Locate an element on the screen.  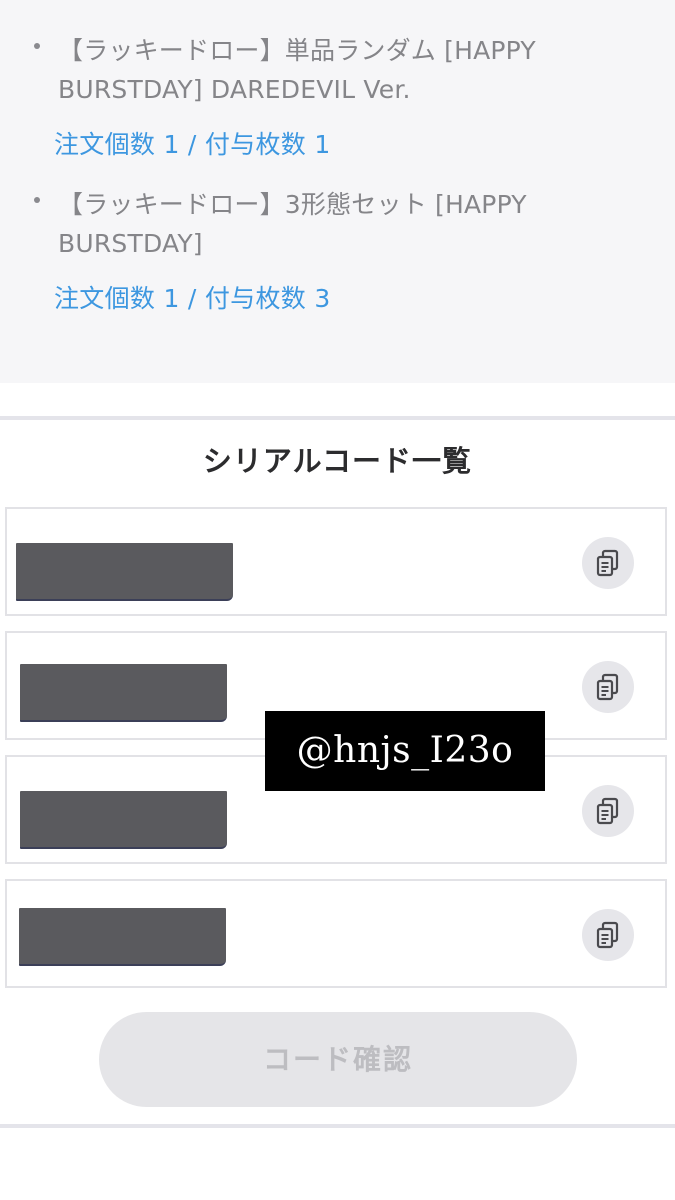
order-item-name-line: 【ラッキードロー】単品ランダム [HAPPY is located at coordinates (297, 50).